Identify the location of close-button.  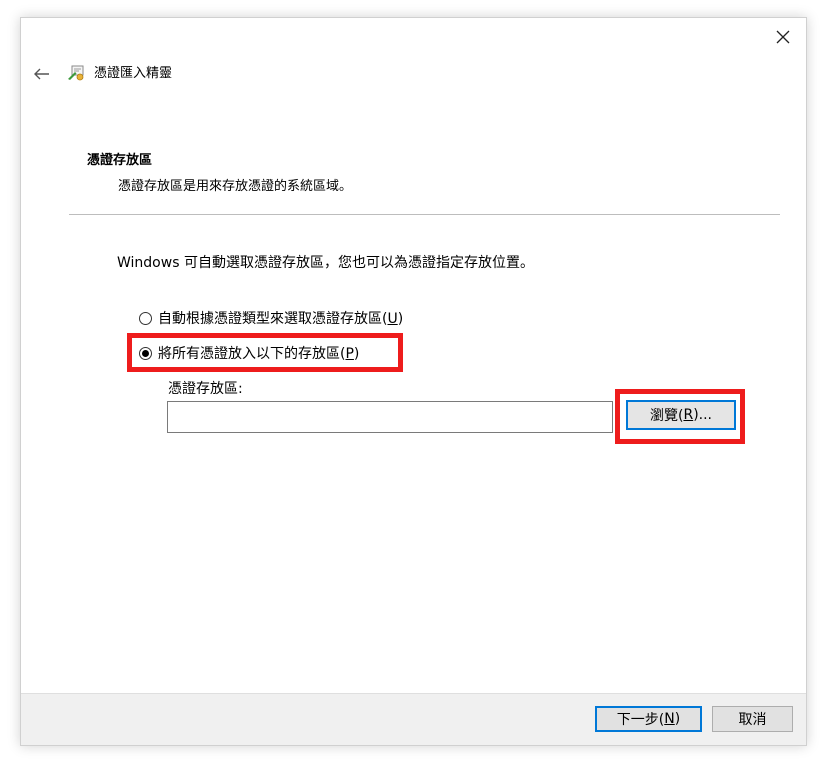
(783, 37).